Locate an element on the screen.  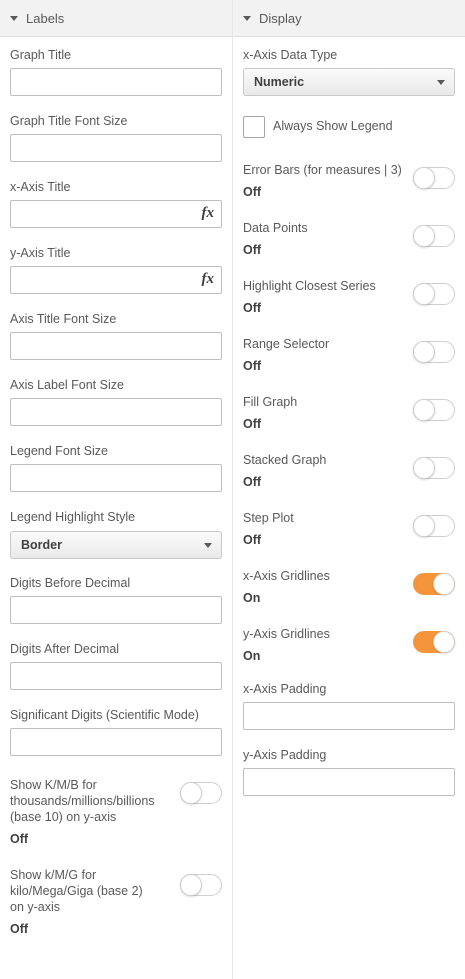
kmg-toggle-switch is located at coordinates (201, 885).